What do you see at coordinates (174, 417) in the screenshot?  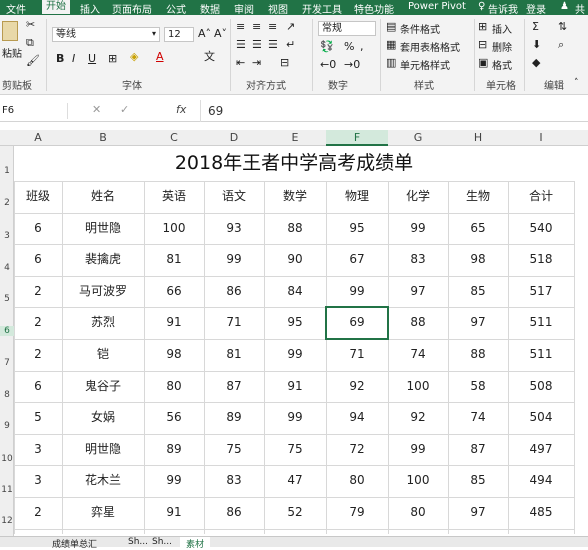 I see `table-cell: 56` at bounding box center [174, 417].